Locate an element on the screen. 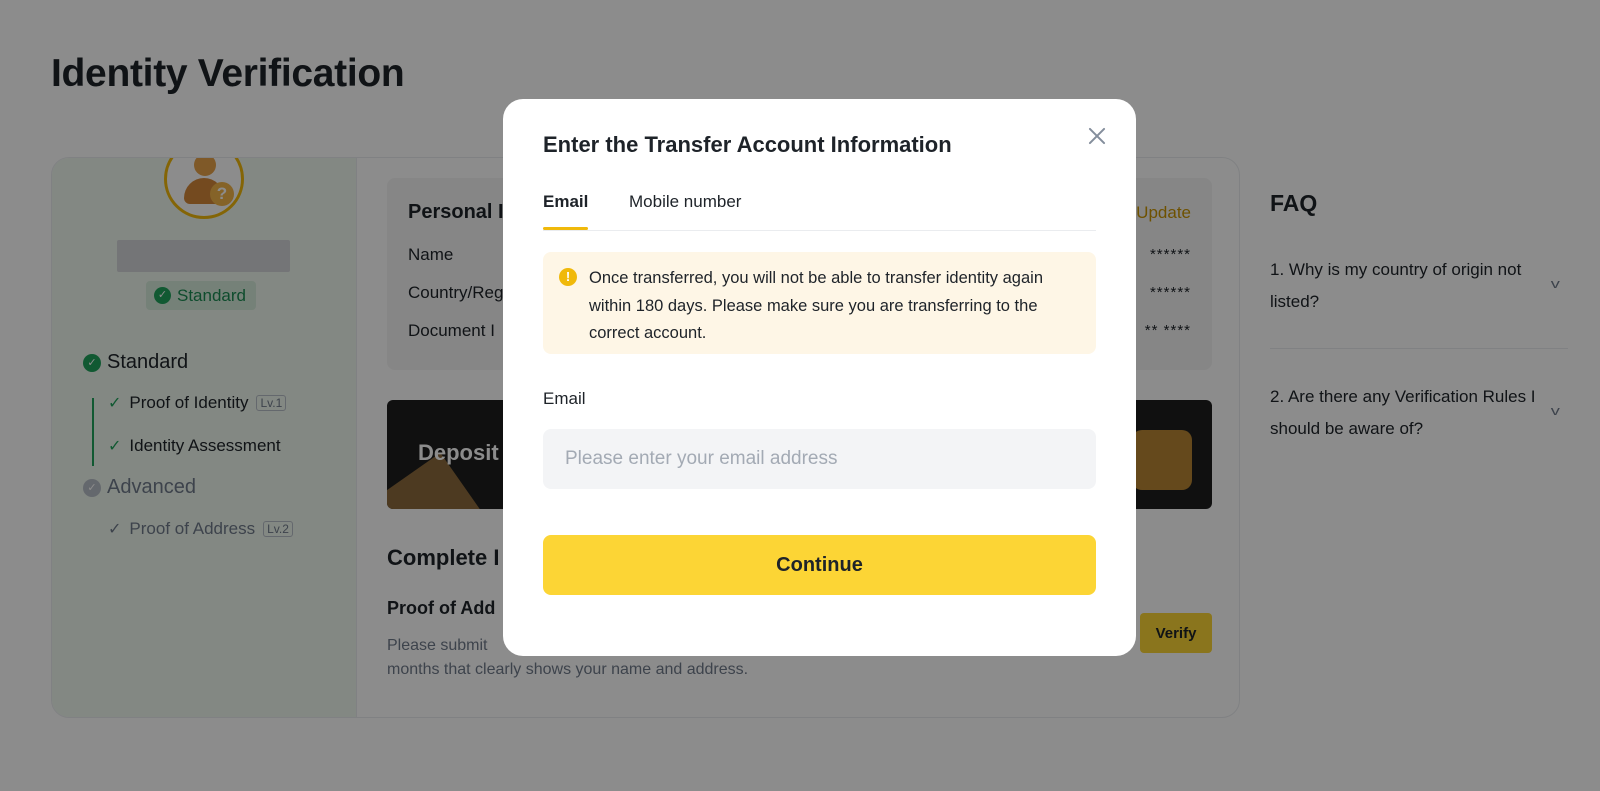  email-field-label: Email is located at coordinates (564, 398).